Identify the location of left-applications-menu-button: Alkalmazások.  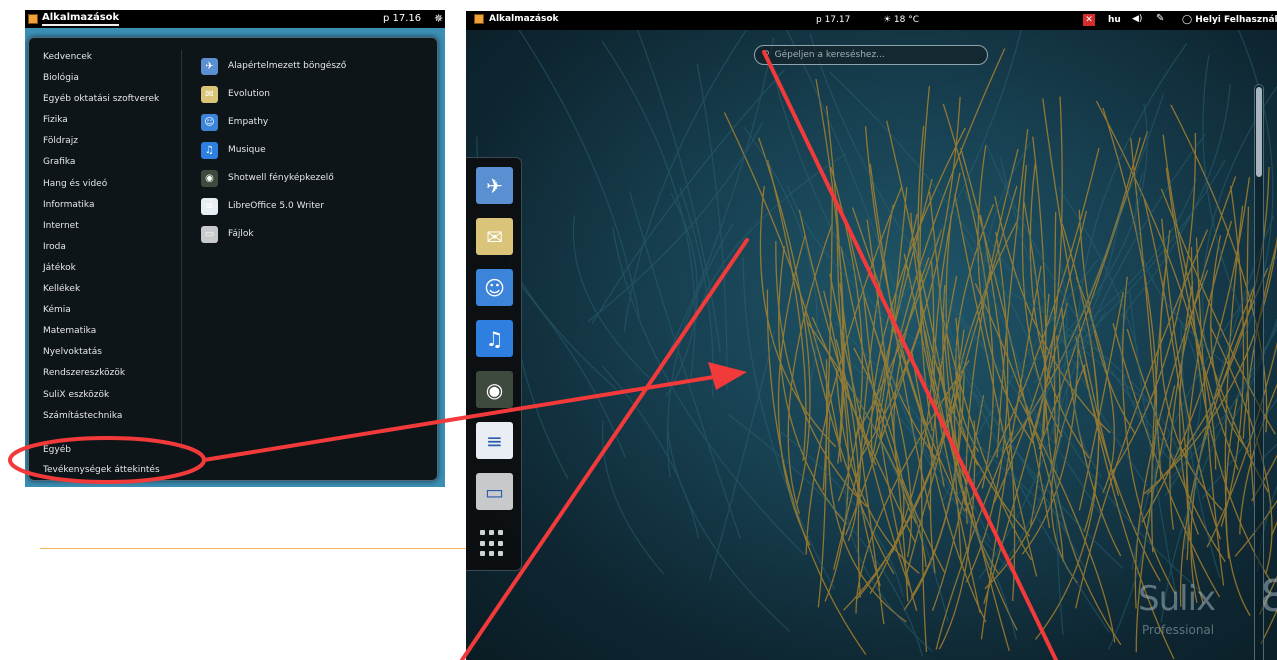
(74, 19).